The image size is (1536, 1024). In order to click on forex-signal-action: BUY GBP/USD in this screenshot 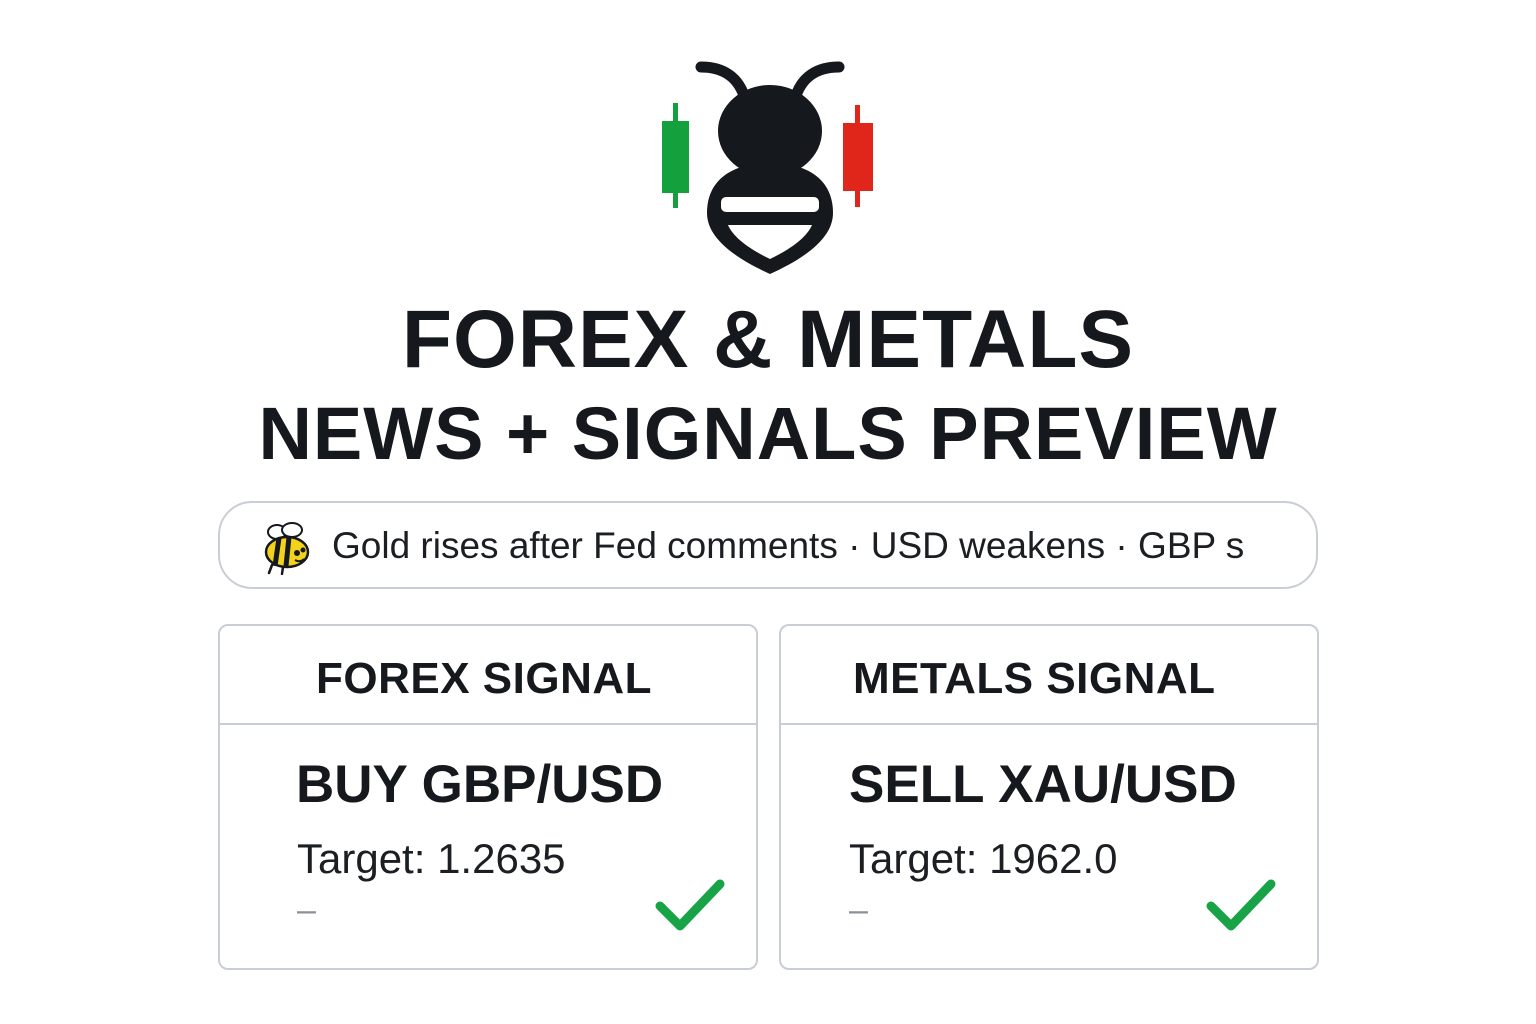, I will do `click(480, 784)`.